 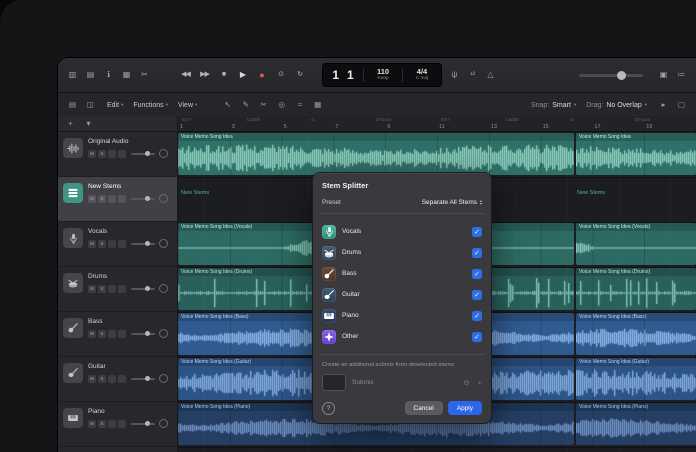 I want to click on track-header-guitar: Guitar M S, so click(x=117, y=379).